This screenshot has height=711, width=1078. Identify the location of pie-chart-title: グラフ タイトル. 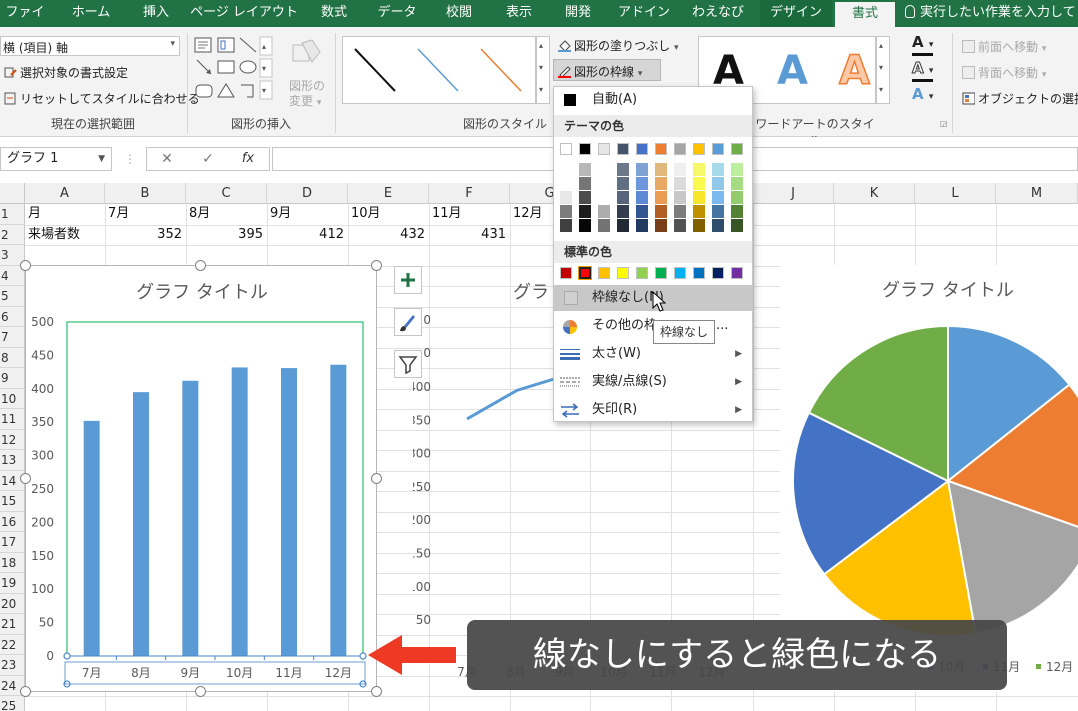
(948, 290).